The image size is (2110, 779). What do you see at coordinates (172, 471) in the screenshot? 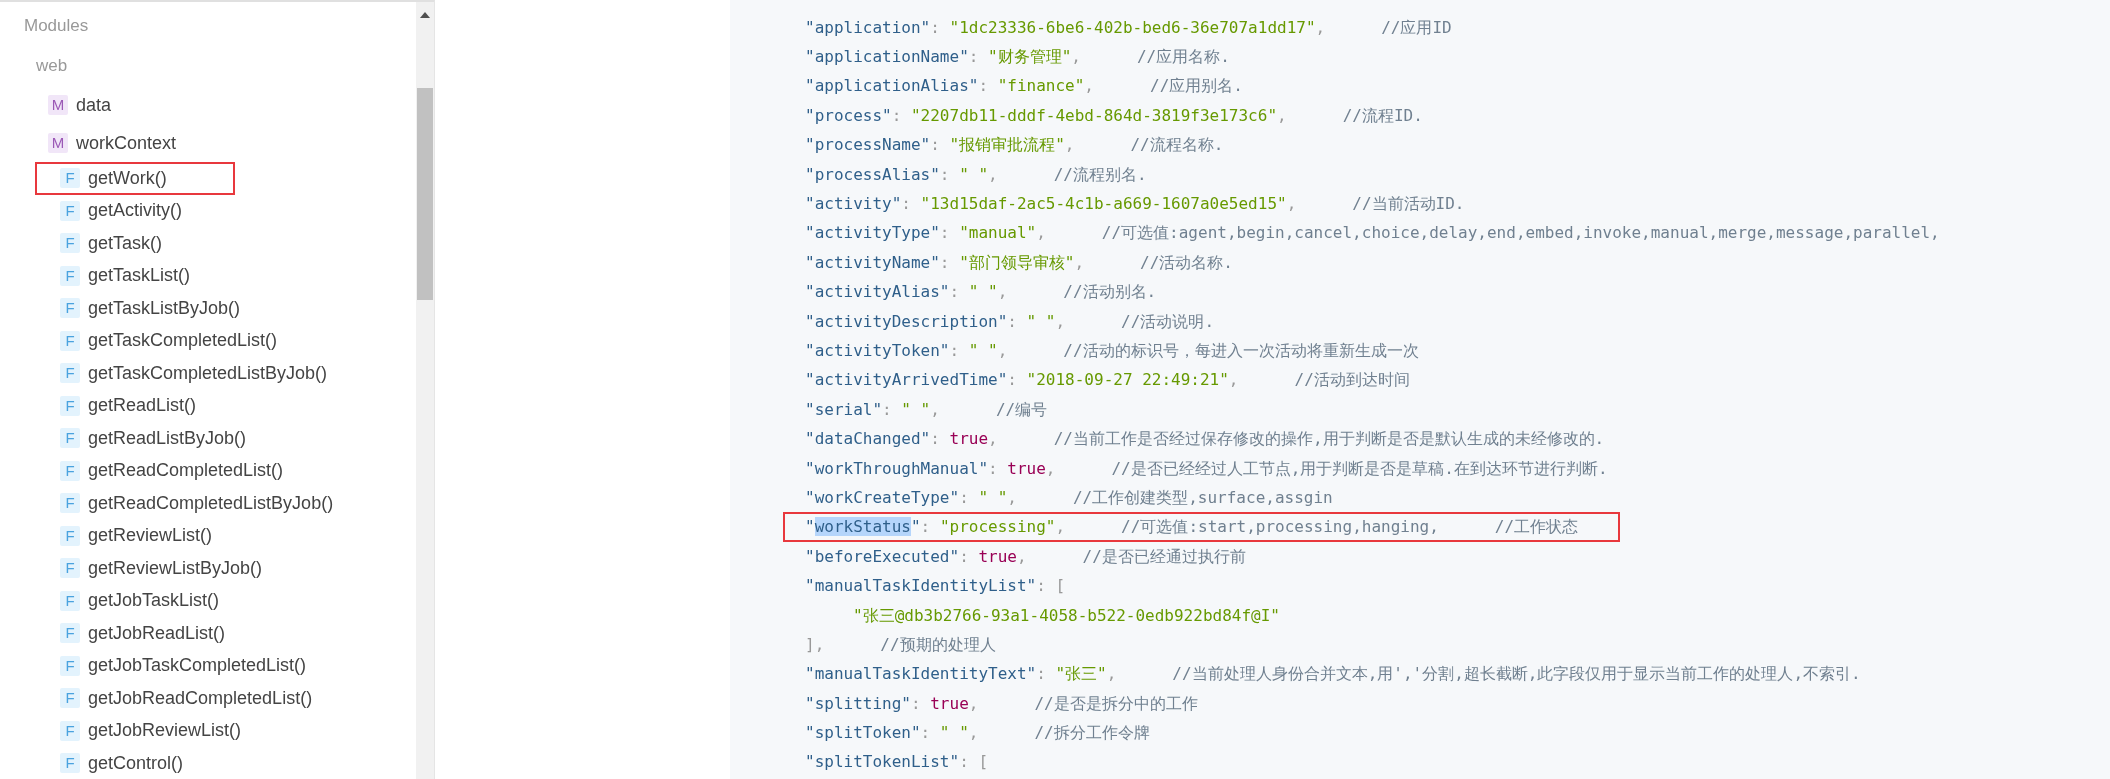
I see `tree-item: F getReadCompletedList()` at bounding box center [172, 471].